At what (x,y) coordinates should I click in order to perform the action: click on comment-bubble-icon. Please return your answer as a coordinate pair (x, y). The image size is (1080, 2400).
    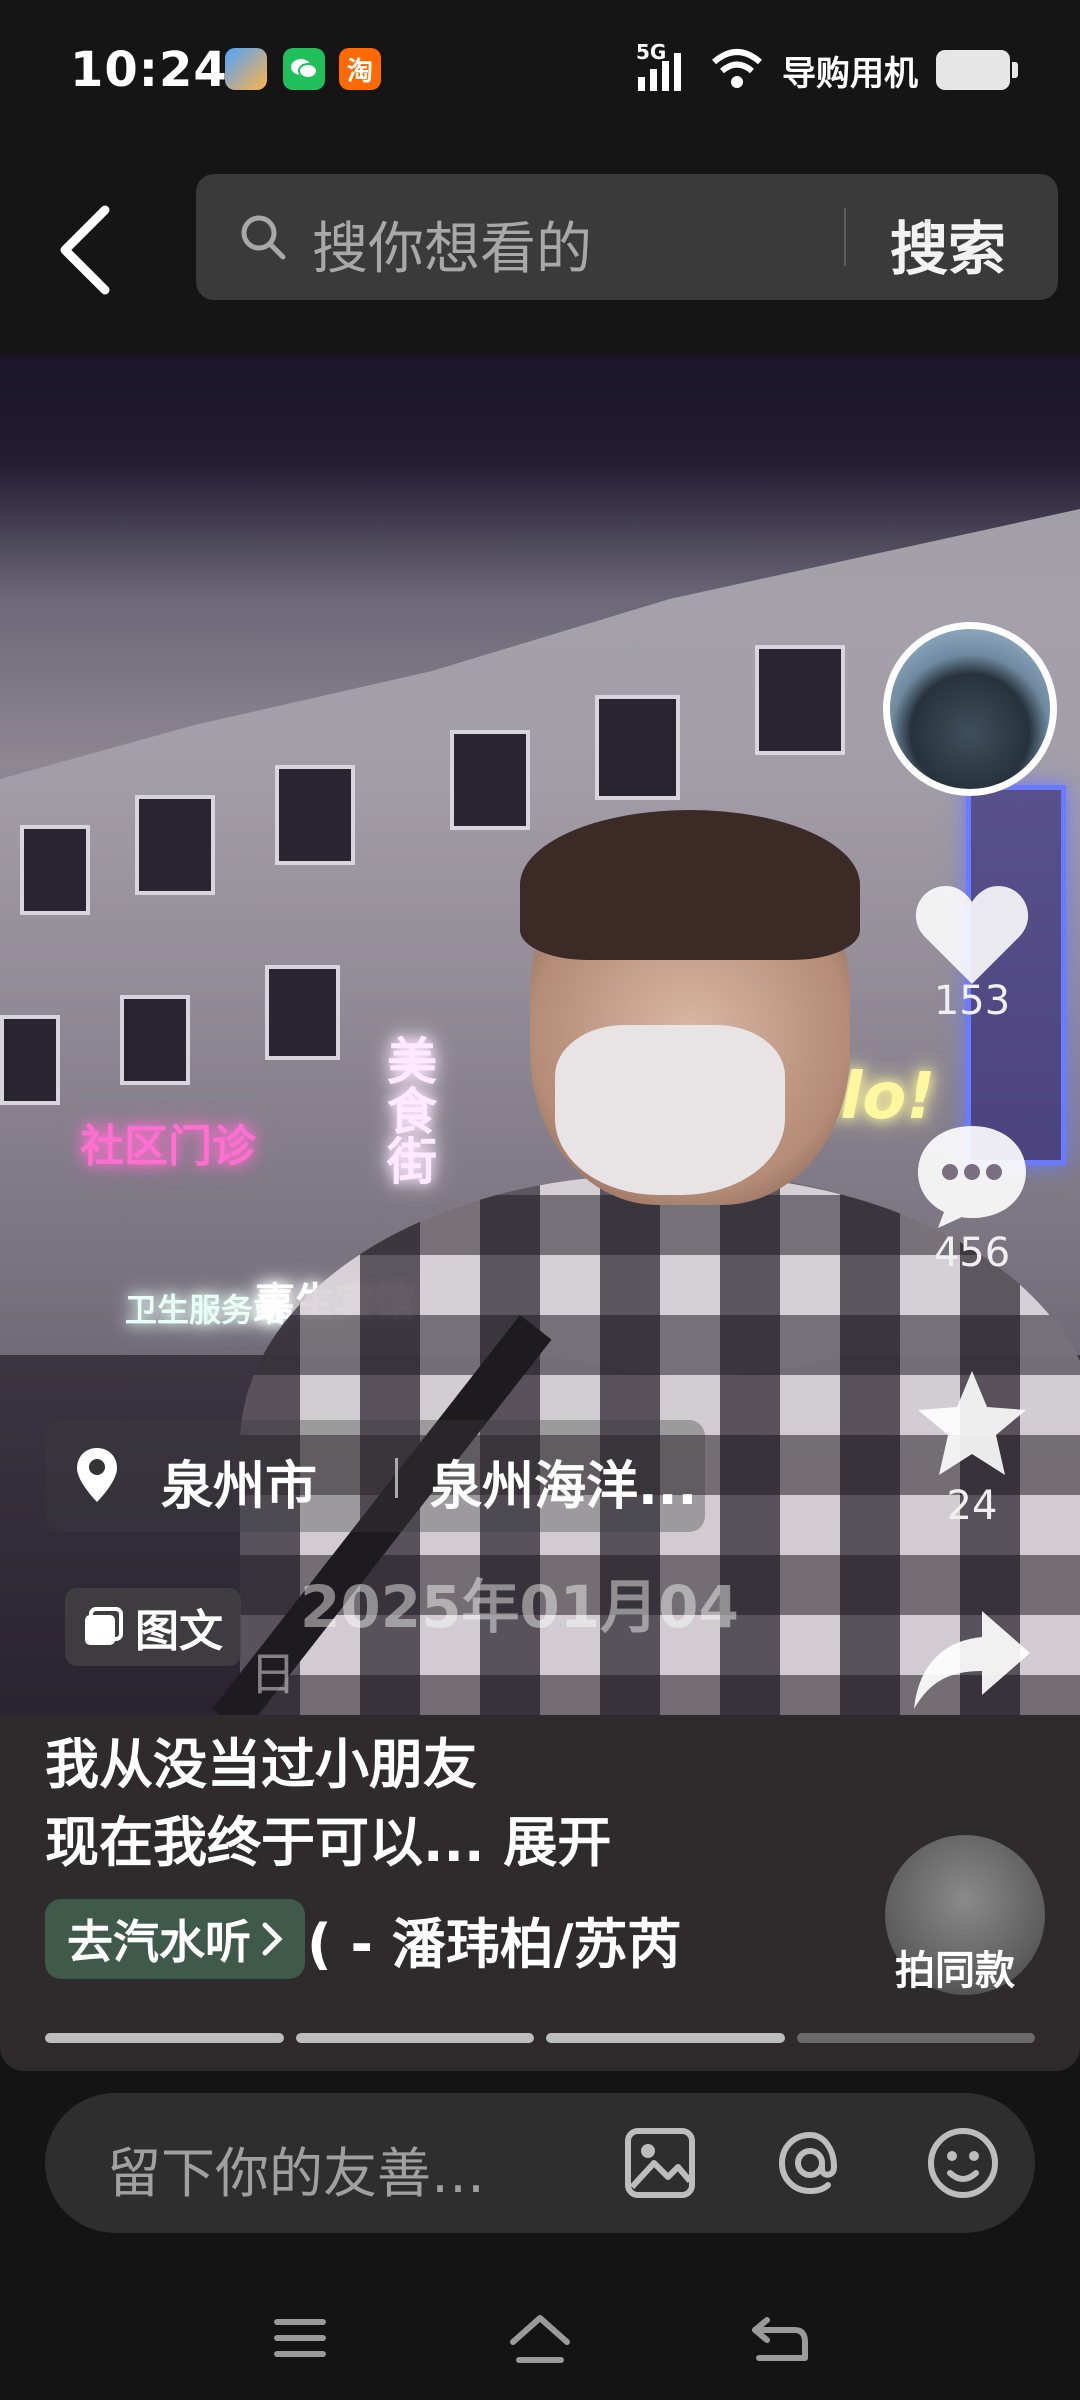
    Looking at the image, I should click on (972, 1177).